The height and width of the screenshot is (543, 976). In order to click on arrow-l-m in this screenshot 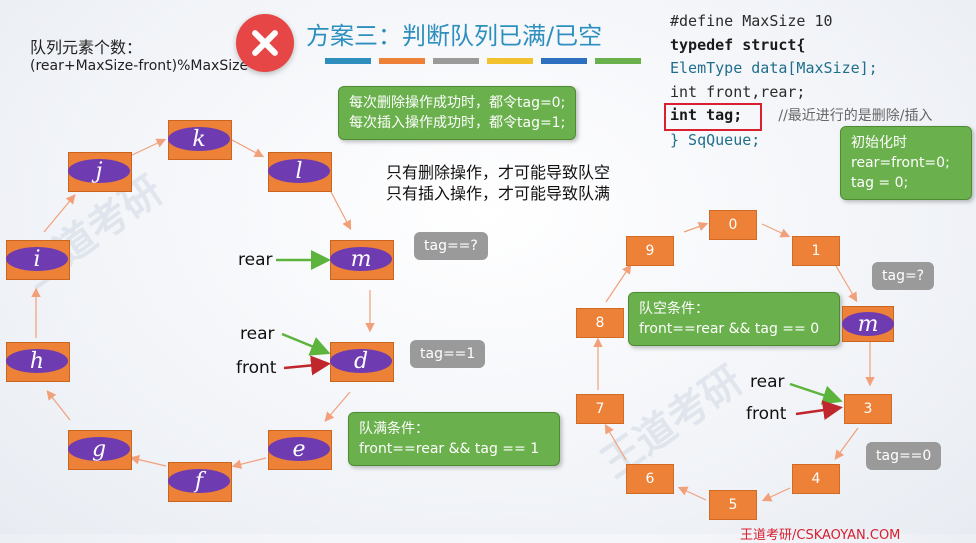, I will do `click(340, 210)`.